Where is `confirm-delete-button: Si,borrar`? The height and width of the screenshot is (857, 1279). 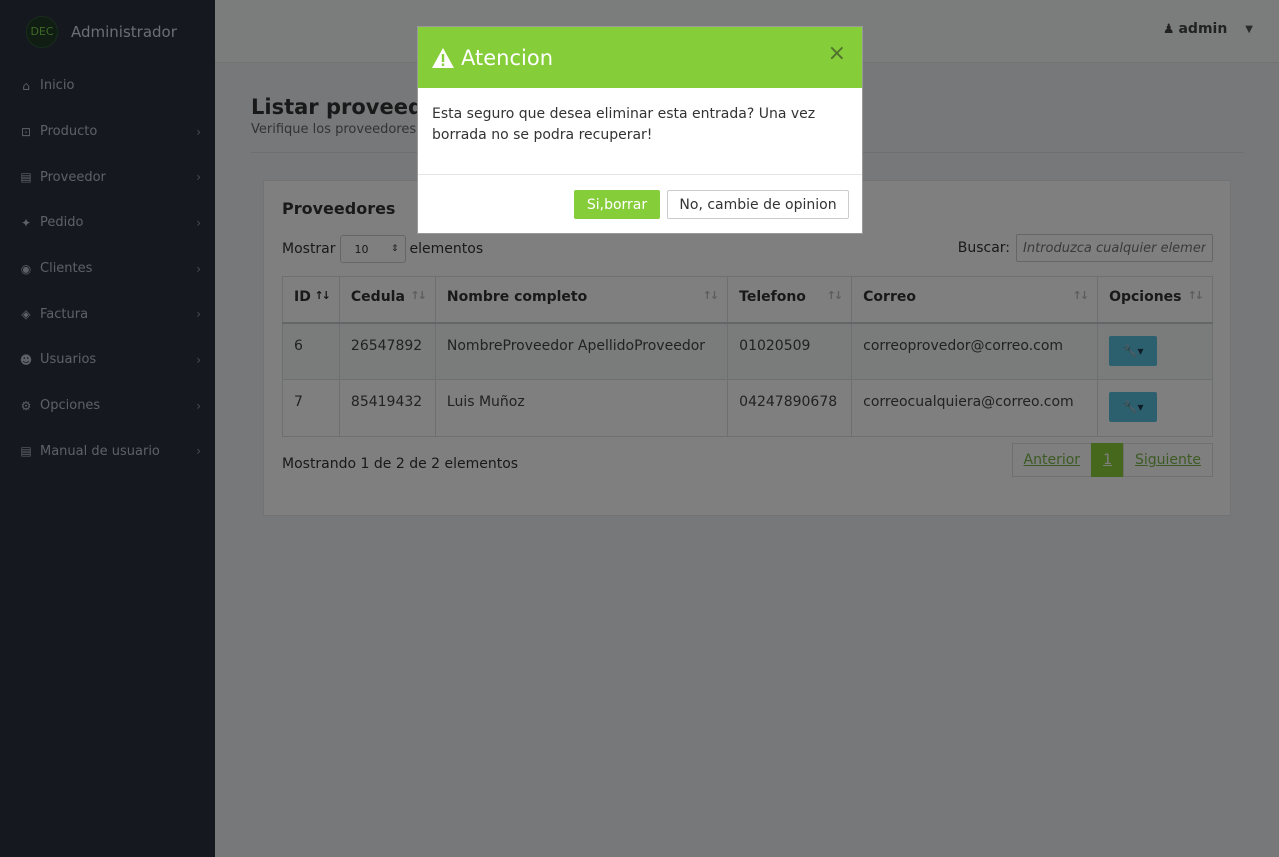 confirm-delete-button: Si,borrar is located at coordinates (617, 204).